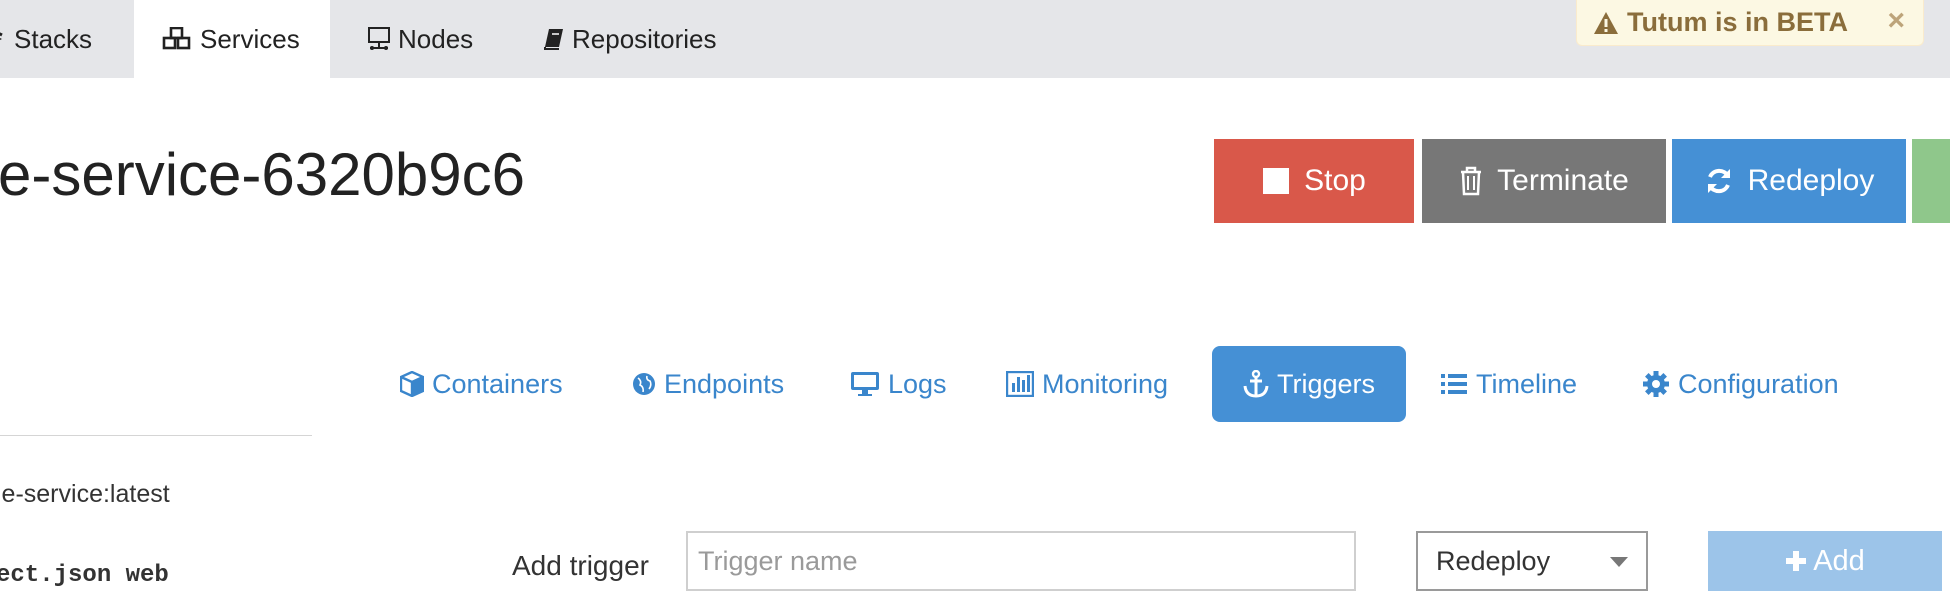  Describe the element at coordinates (1811, 180) in the screenshot. I see `redeploy-label: Redeploy` at that location.